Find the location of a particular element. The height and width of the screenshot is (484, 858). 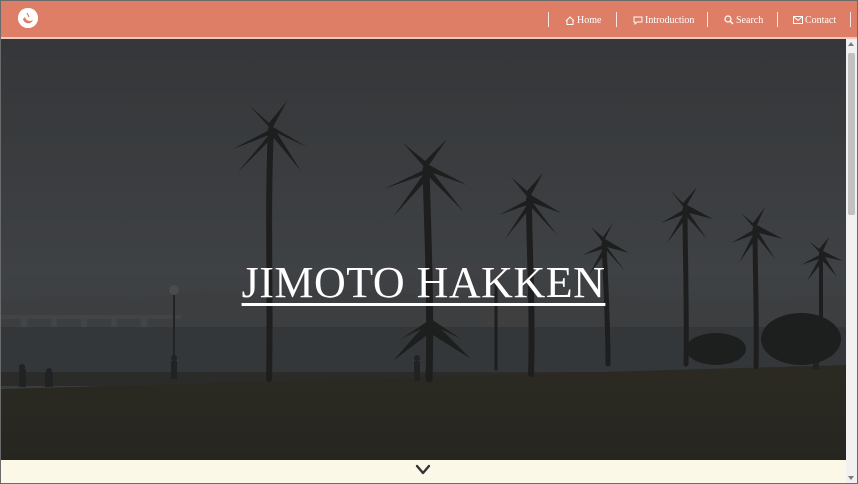

search-icon is located at coordinates (729, 20).